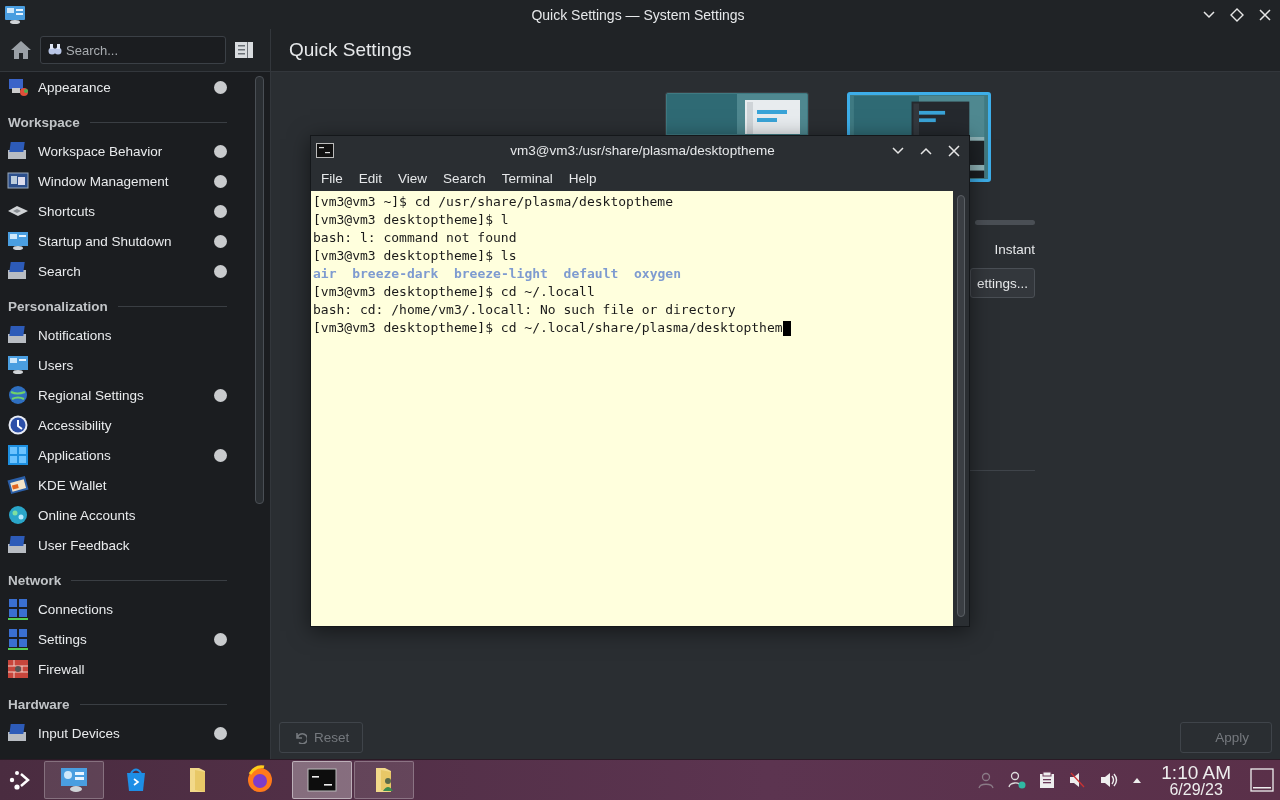 This screenshot has height=800, width=1280. What do you see at coordinates (591, 274) in the screenshot?
I see `directory-name: default` at bounding box center [591, 274].